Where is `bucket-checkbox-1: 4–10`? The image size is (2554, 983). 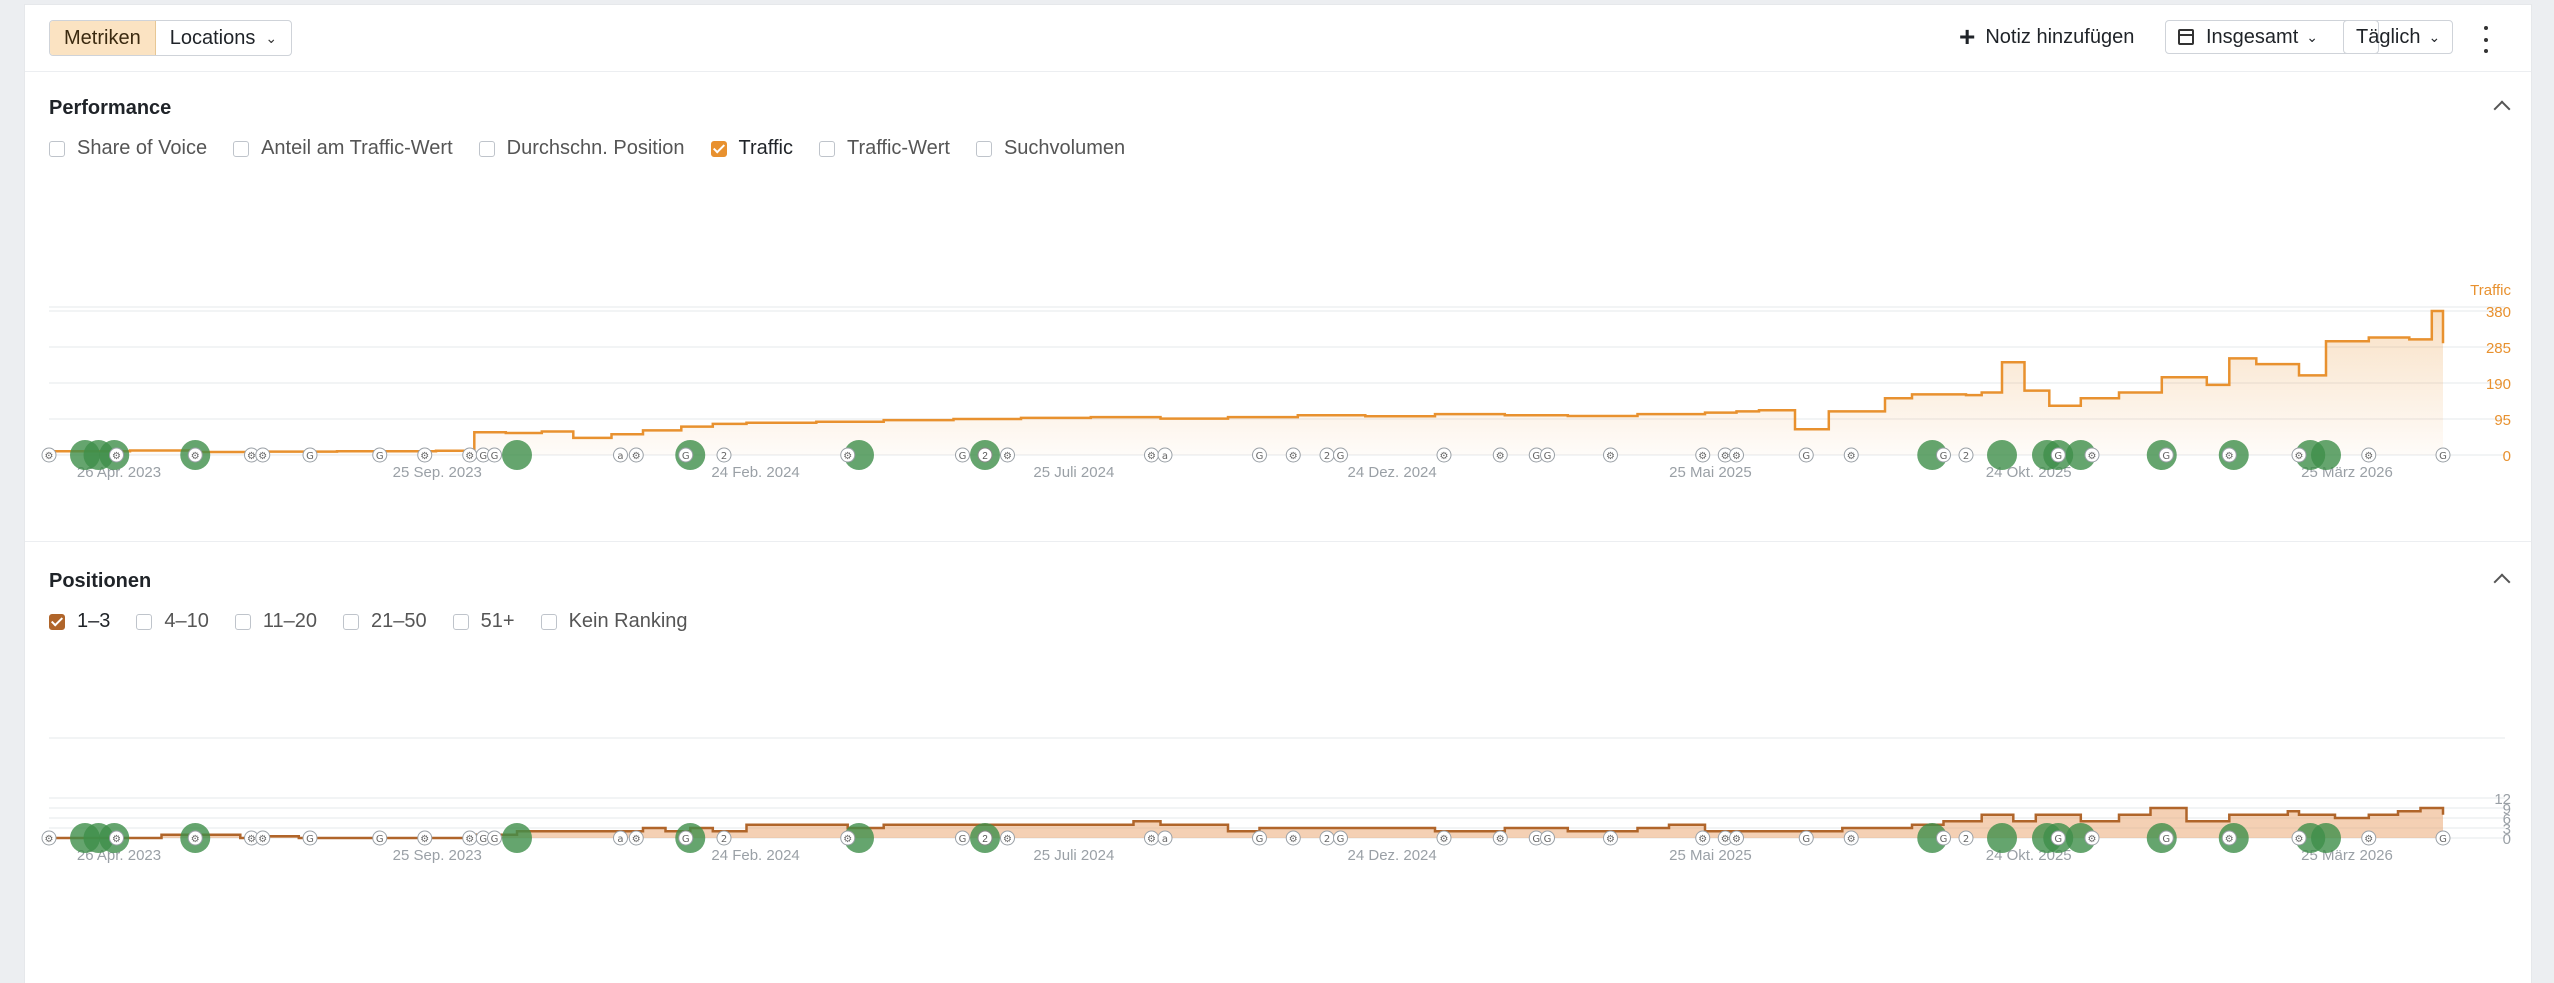 bucket-checkbox-1: 4–10 is located at coordinates (172, 621).